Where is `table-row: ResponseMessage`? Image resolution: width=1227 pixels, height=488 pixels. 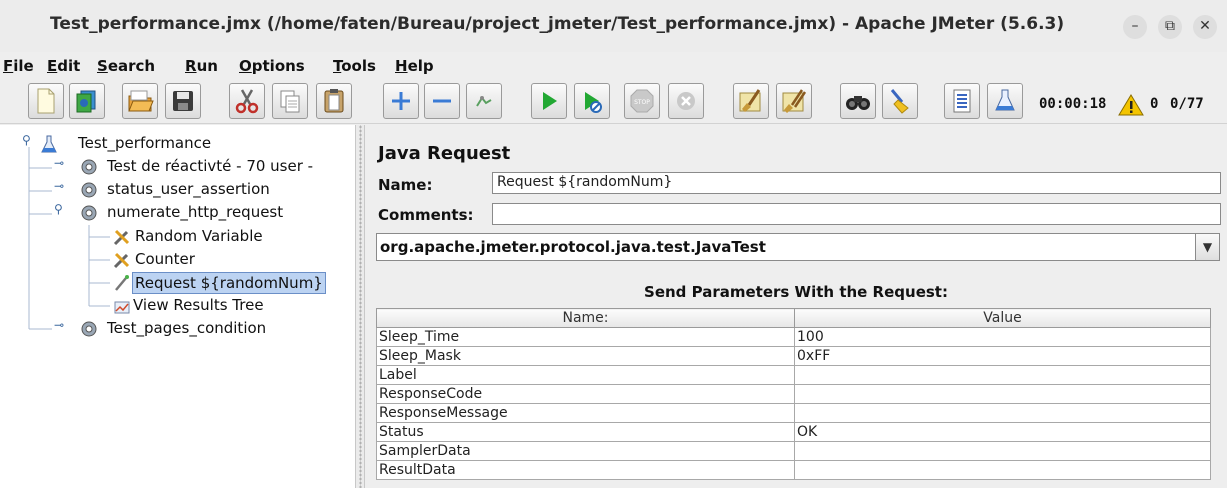
table-row: ResponseMessage is located at coordinates (793, 413).